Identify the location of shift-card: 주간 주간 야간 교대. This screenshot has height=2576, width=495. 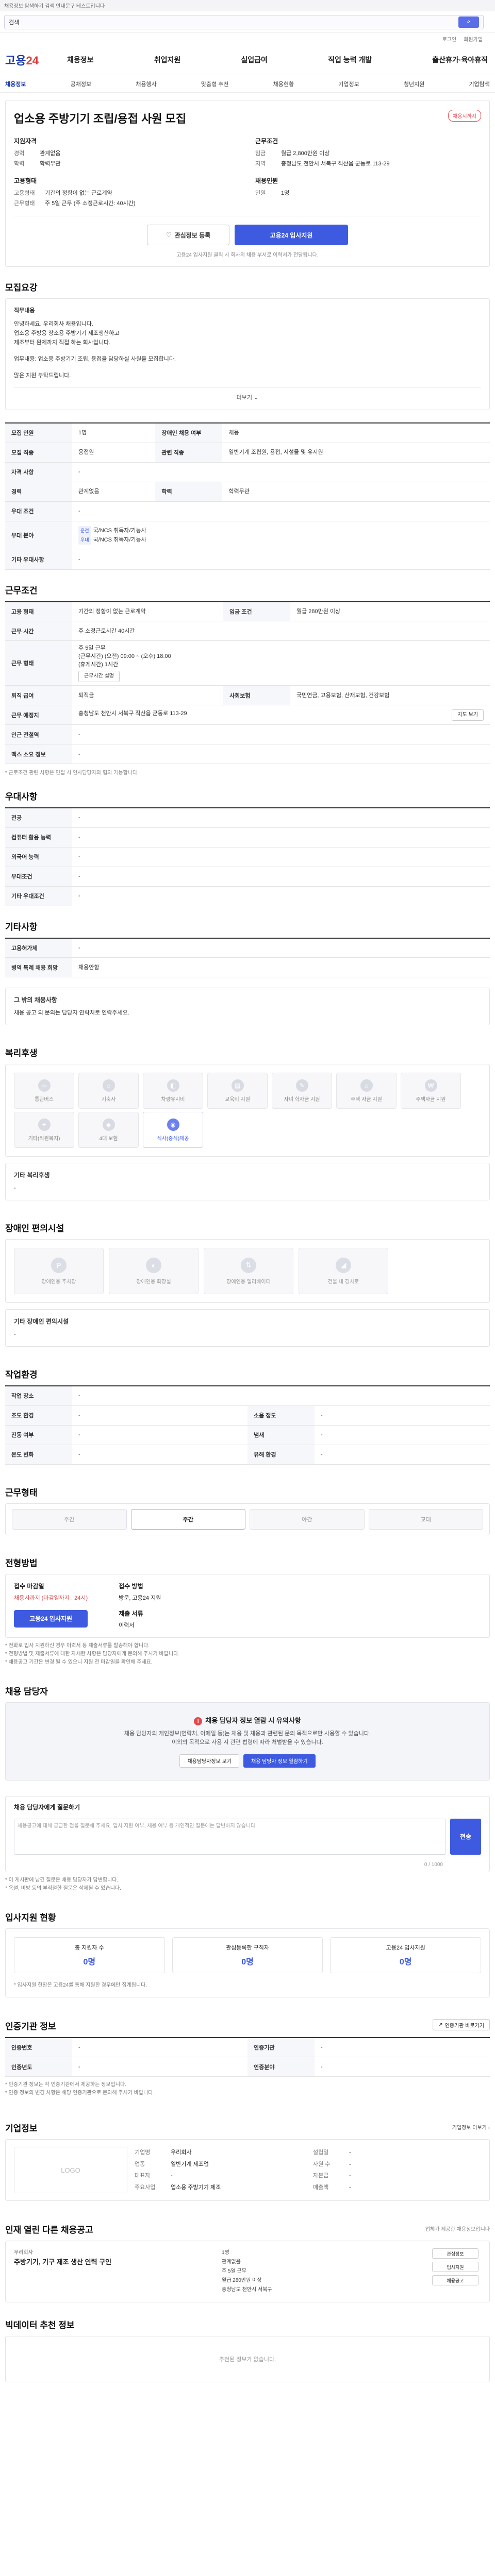
(247, 1519).